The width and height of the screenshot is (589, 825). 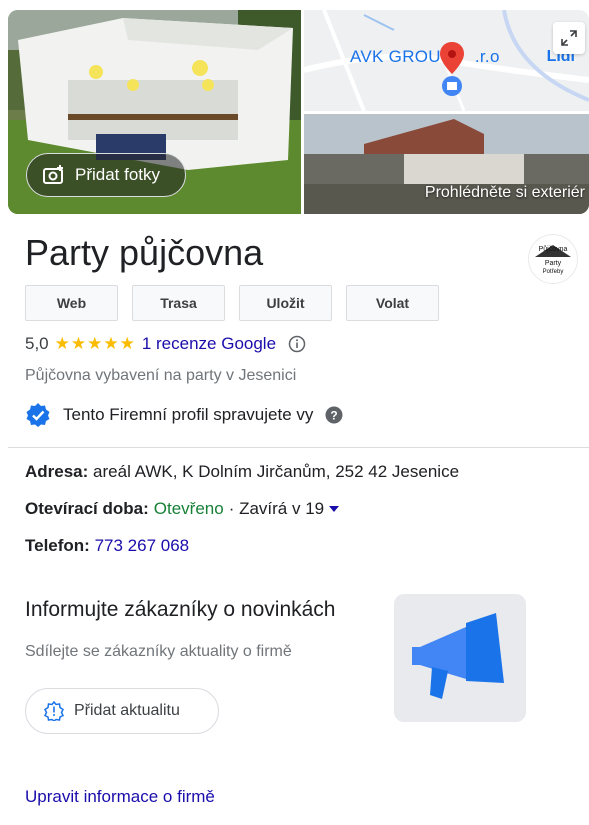 I want to click on rating-value: 5,0, so click(x=37, y=343).